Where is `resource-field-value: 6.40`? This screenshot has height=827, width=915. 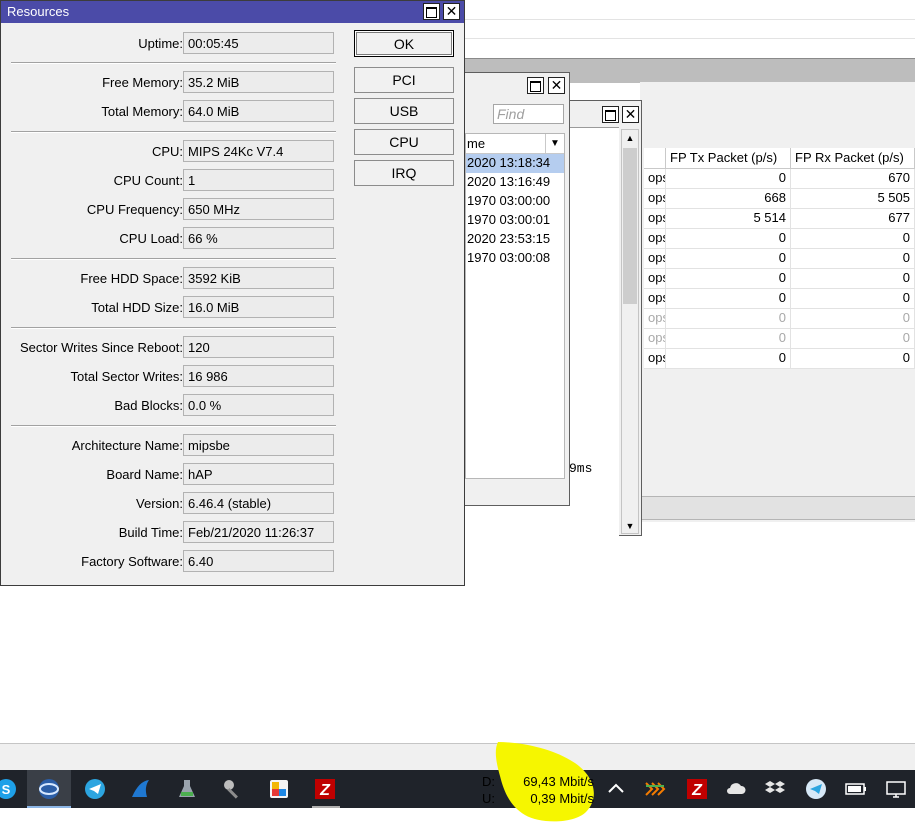 resource-field-value: 6.40 is located at coordinates (258, 561).